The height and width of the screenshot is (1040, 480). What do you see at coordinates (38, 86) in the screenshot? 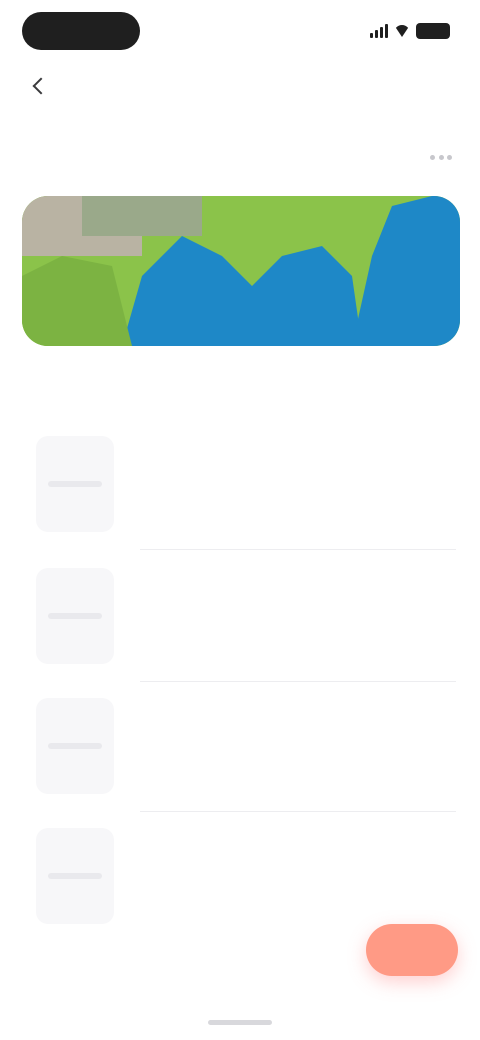
I see `chevron-left-icon` at bounding box center [38, 86].